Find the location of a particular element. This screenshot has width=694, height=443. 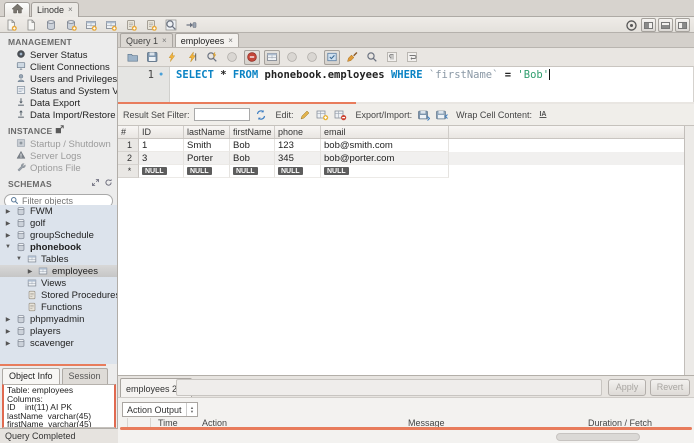

table-row: 2 3 Porter Bob 345 bob@porter.com is located at coordinates (401, 158).